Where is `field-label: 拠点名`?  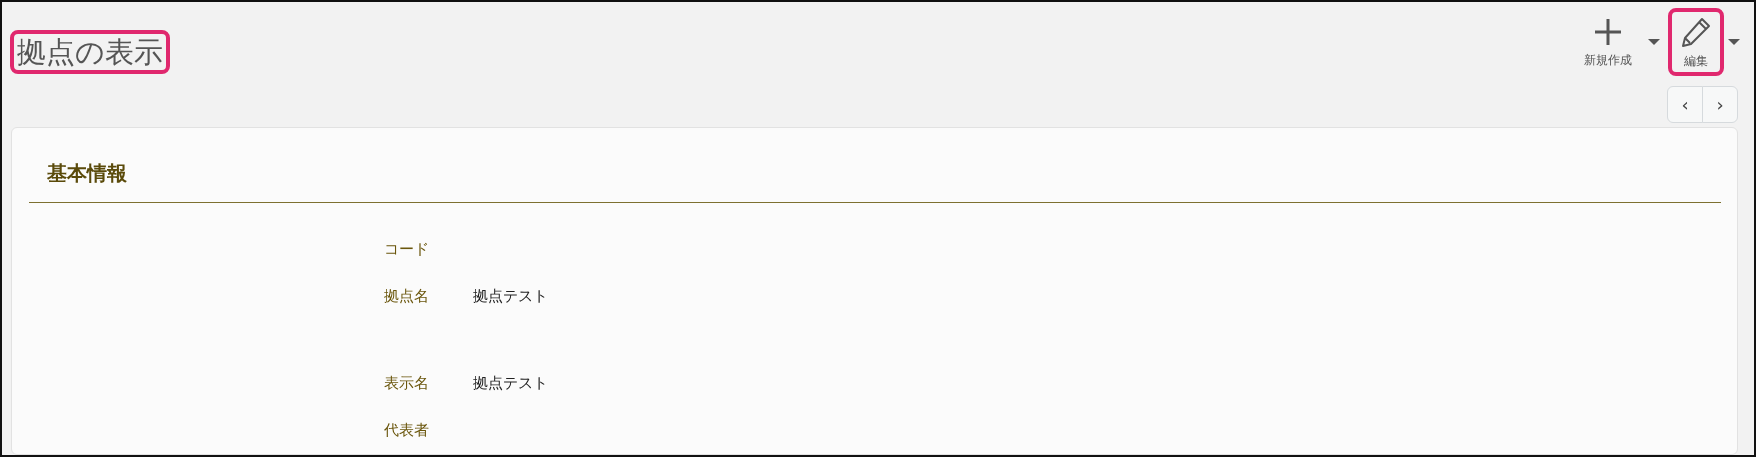
field-label: 拠点名 is located at coordinates (407, 296).